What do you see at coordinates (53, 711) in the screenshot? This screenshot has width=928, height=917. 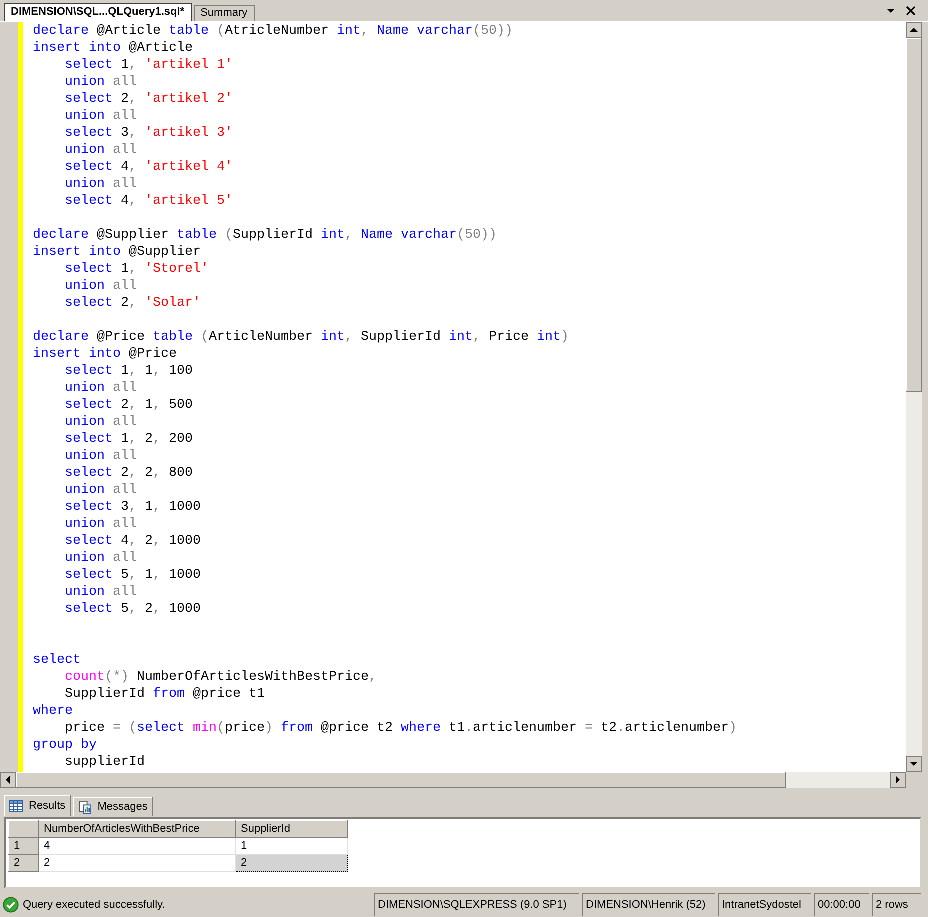 I see `code-line: where` at bounding box center [53, 711].